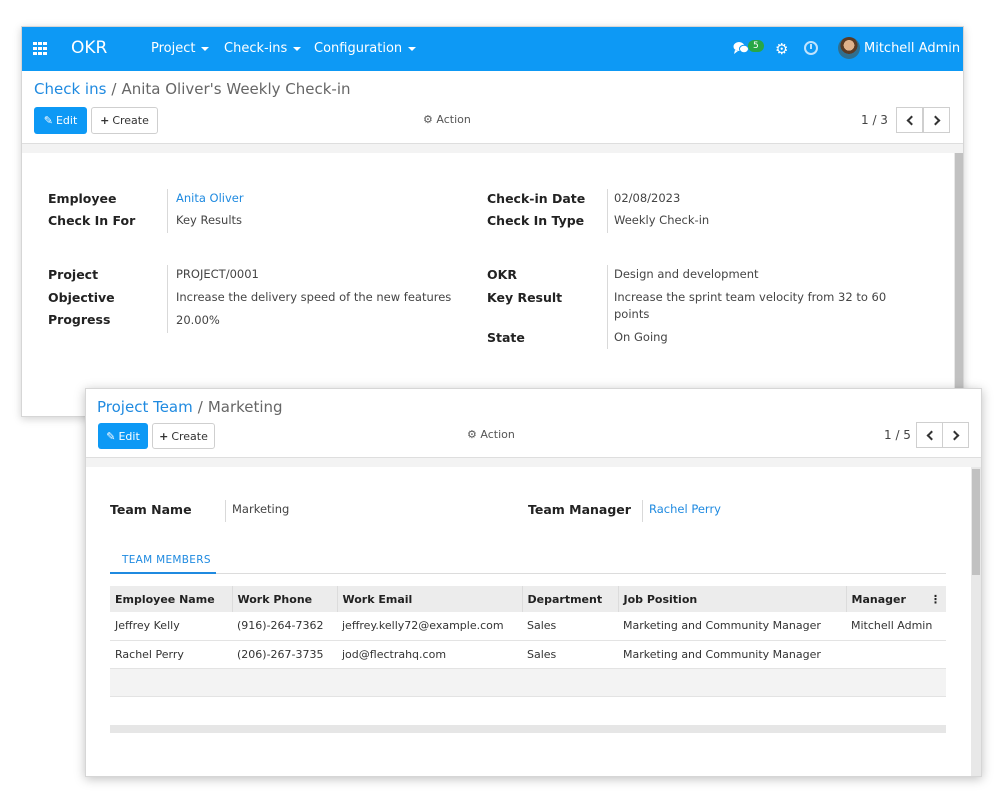 The width and height of the screenshot is (1000, 800). What do you see at coordinates (66, 120) in the screenshot?
I see `edit-button-label: Edit` at bounding box center [66, 120].